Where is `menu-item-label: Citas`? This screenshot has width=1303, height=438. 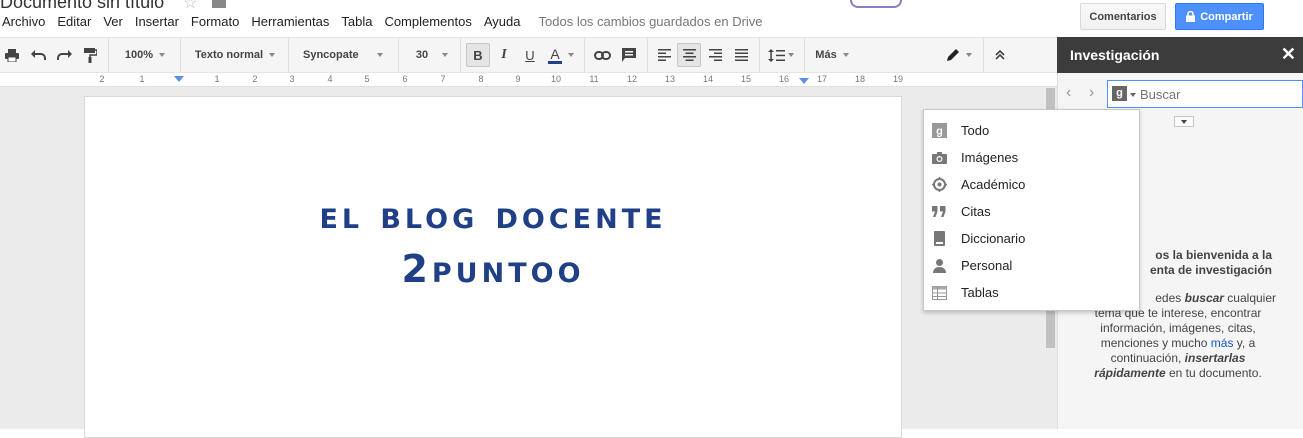 menu-item-label: Citas is located at coordinates (976, 211).